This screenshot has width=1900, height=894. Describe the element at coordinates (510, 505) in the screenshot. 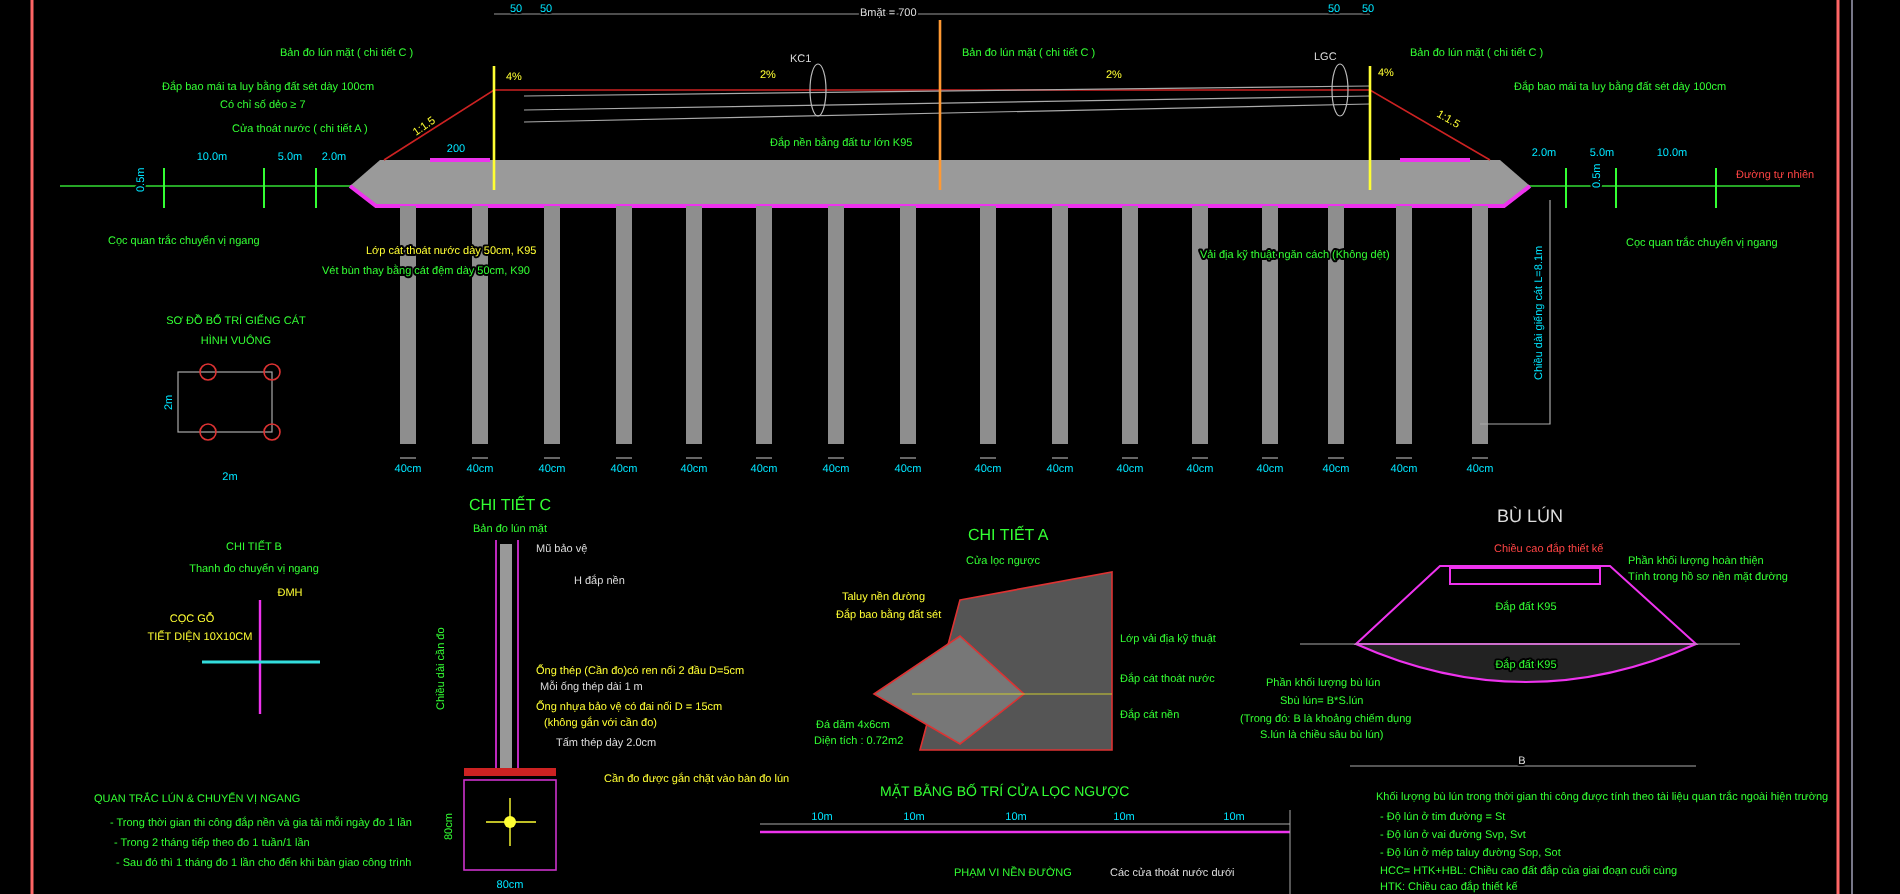

I see `annotation-label: CHI TIẾT C` at that location.